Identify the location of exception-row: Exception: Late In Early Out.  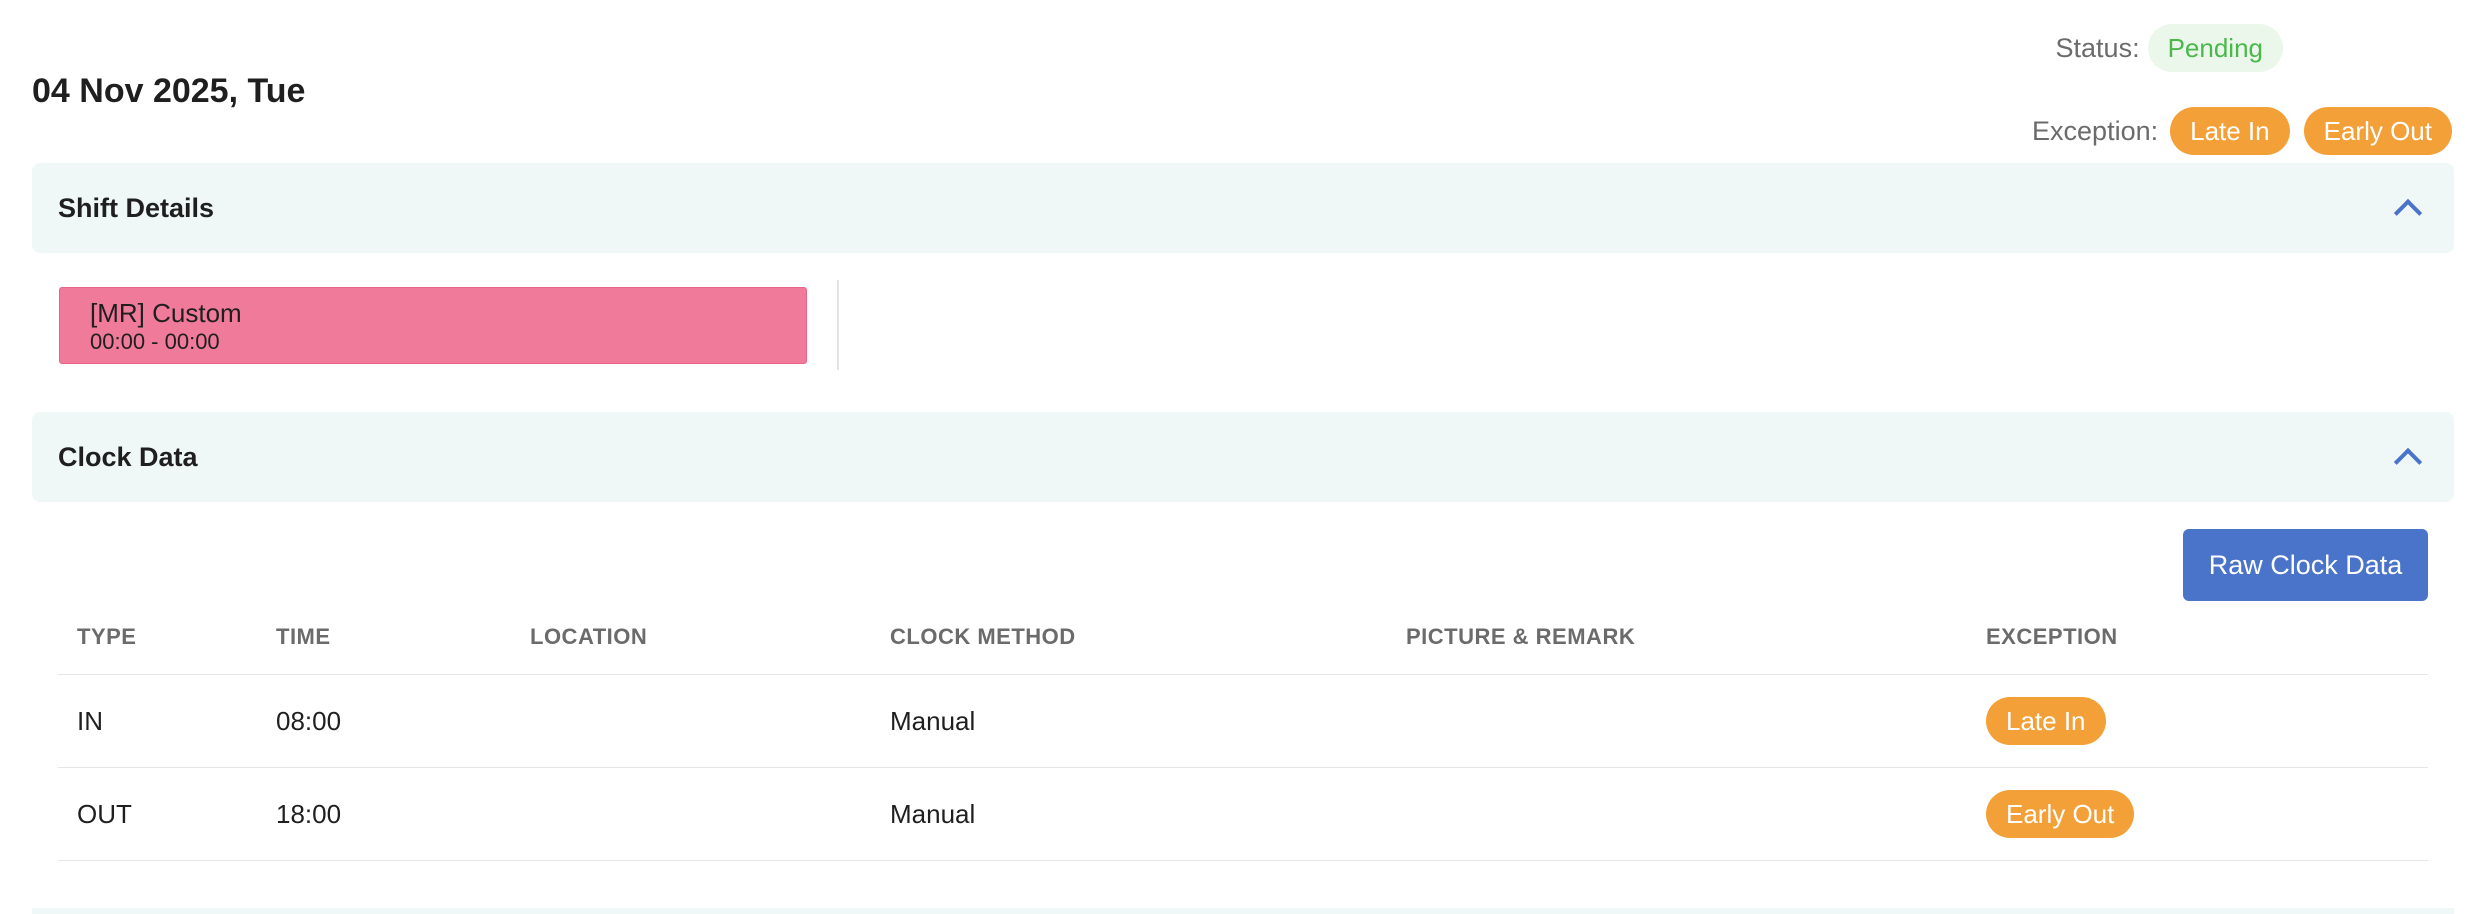
(2242, 131).